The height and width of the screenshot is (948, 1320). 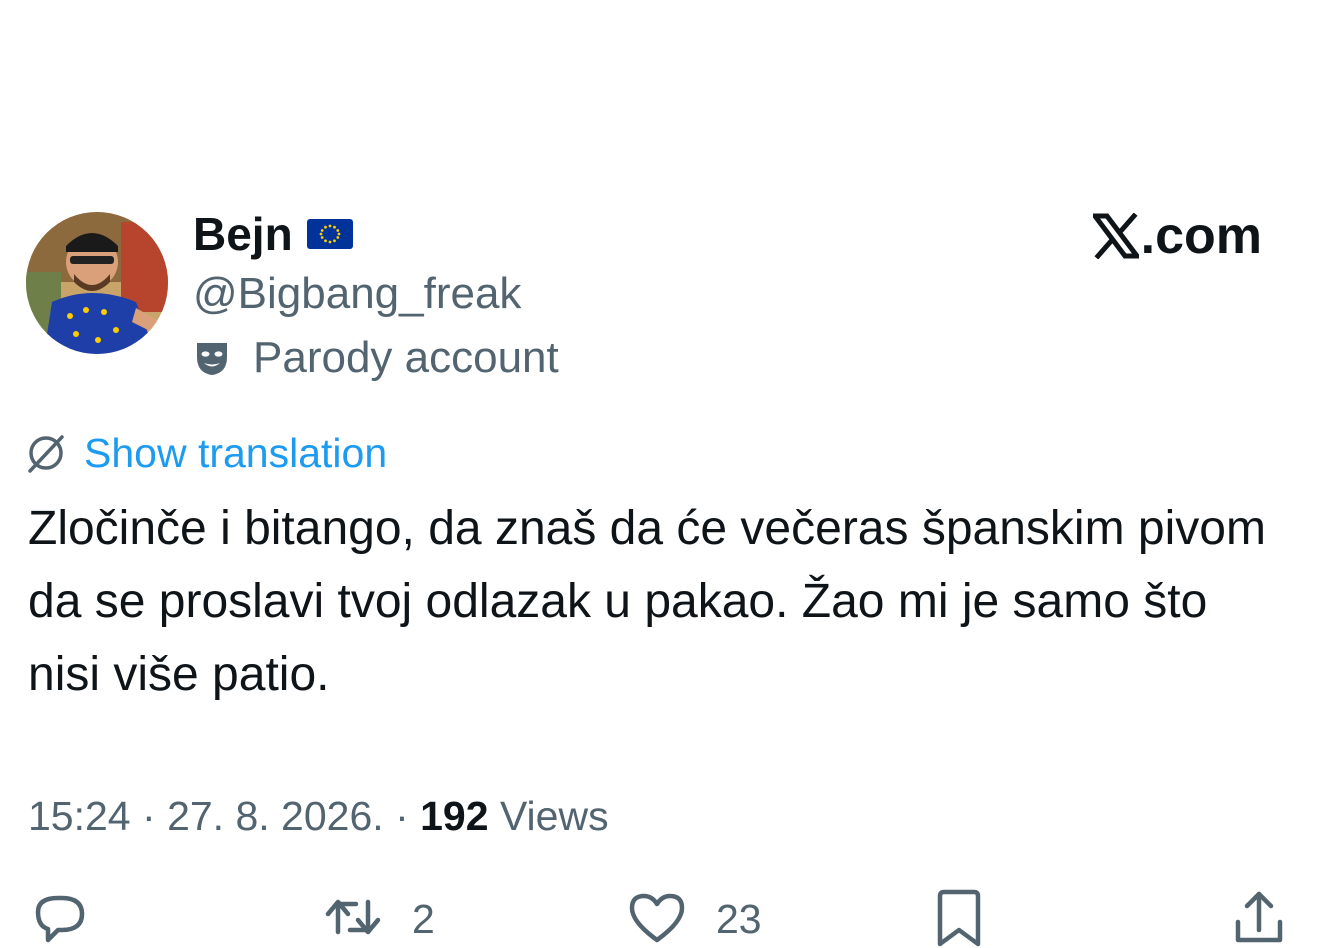 I want to click on avatar, so click(x=97, y=283).